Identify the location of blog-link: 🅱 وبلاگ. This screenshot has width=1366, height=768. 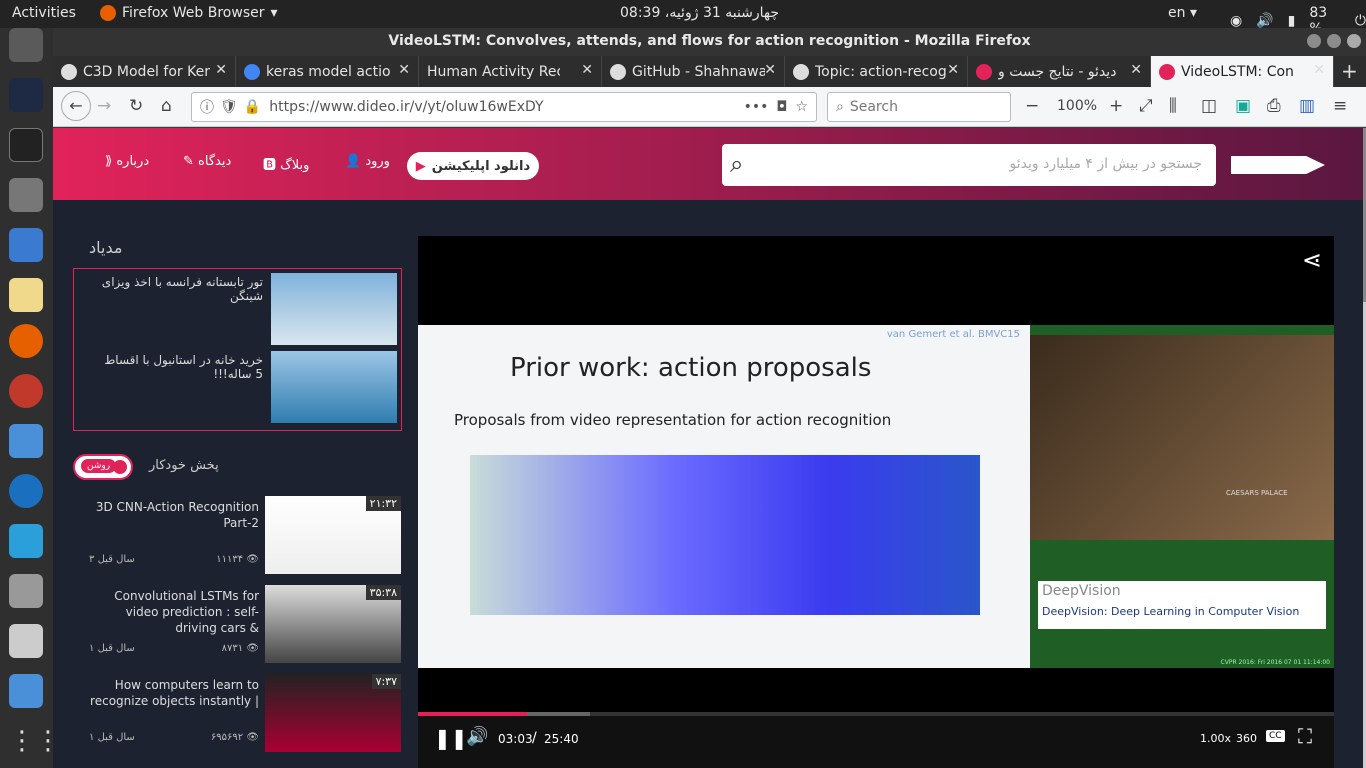
(286, 163).